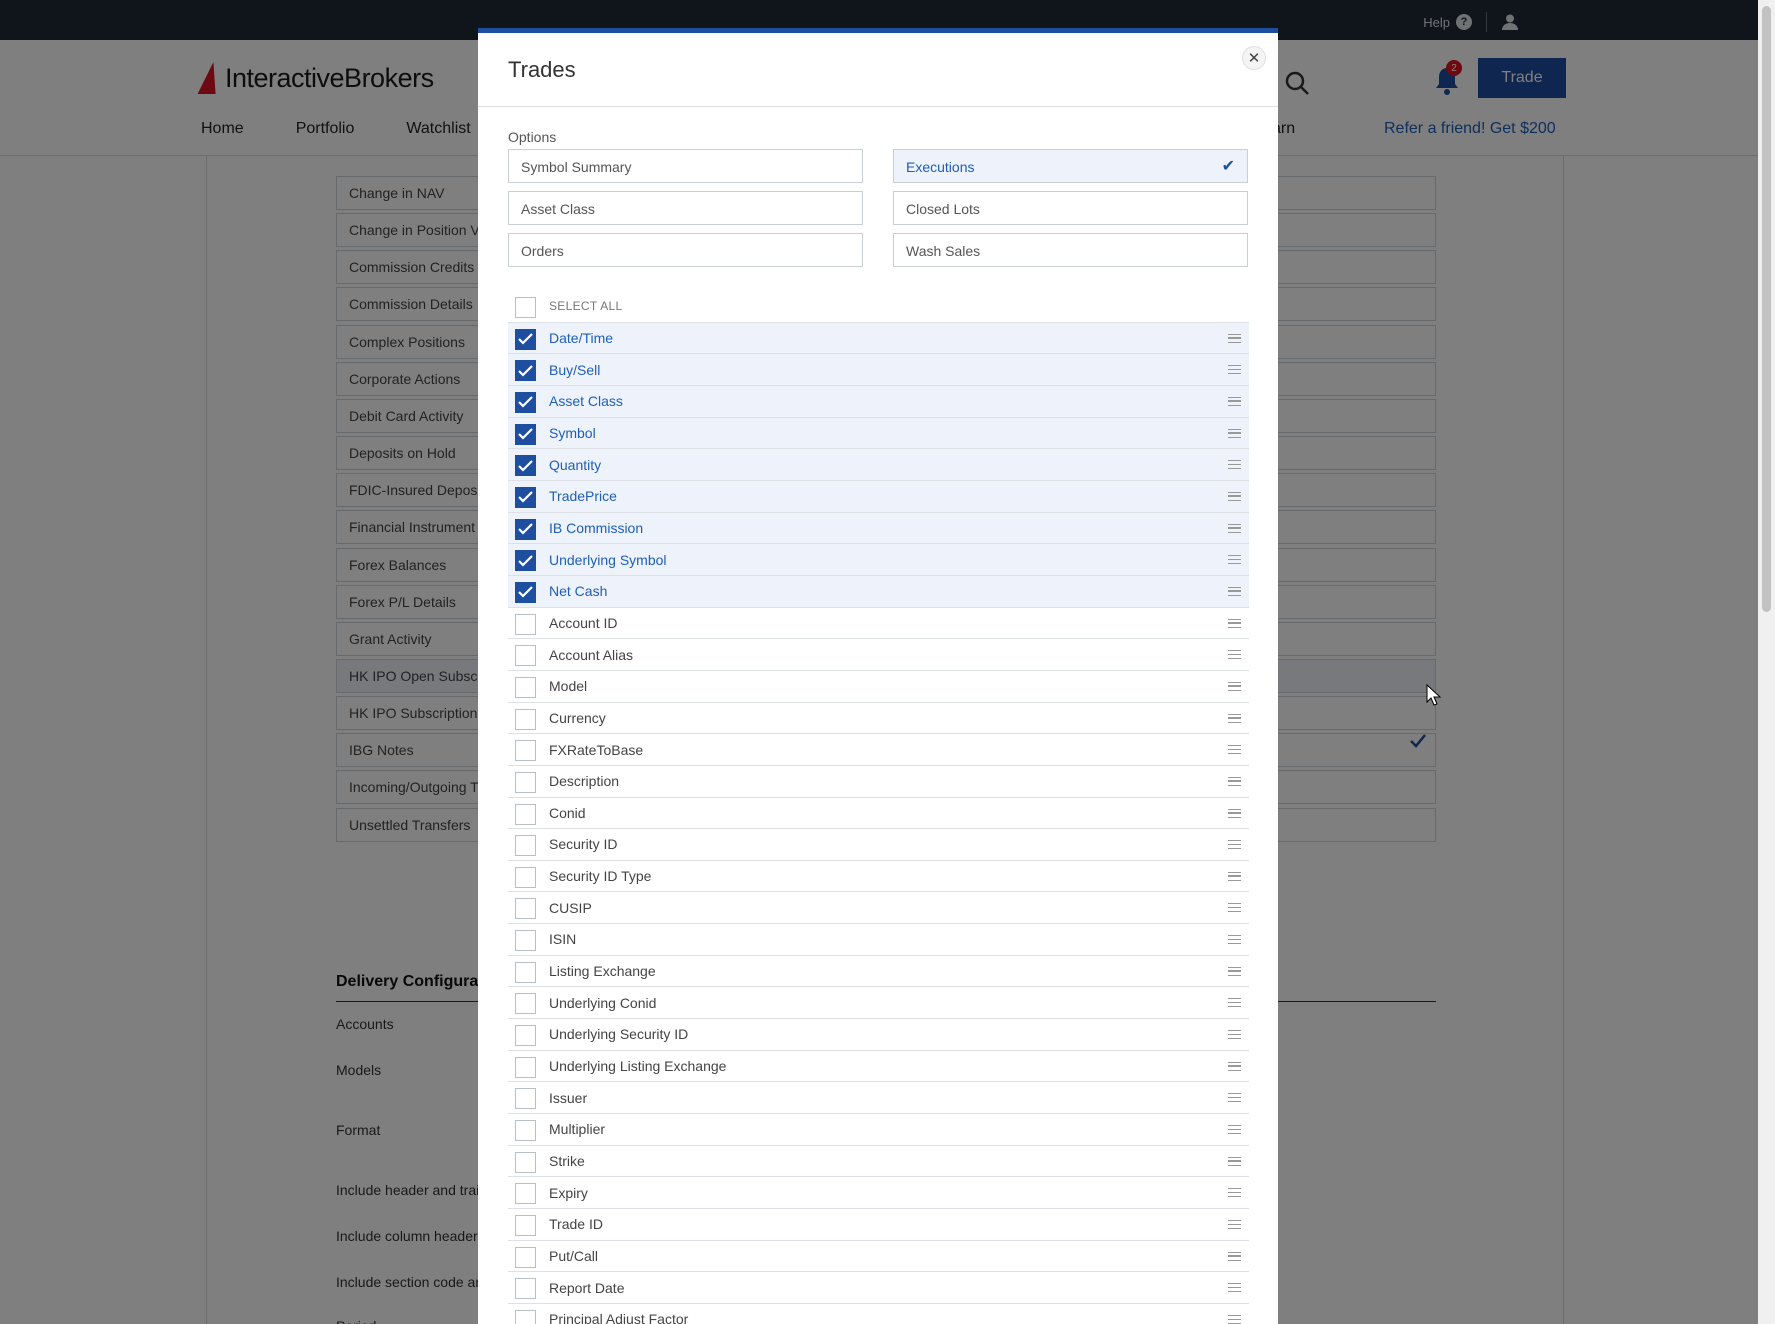 This screenshot has width=1775, height=1324. What do you see at coordinates (878, 370) in the screenshot?
I see `field-row: Buy/Sell` at bounding box center [878, 370].